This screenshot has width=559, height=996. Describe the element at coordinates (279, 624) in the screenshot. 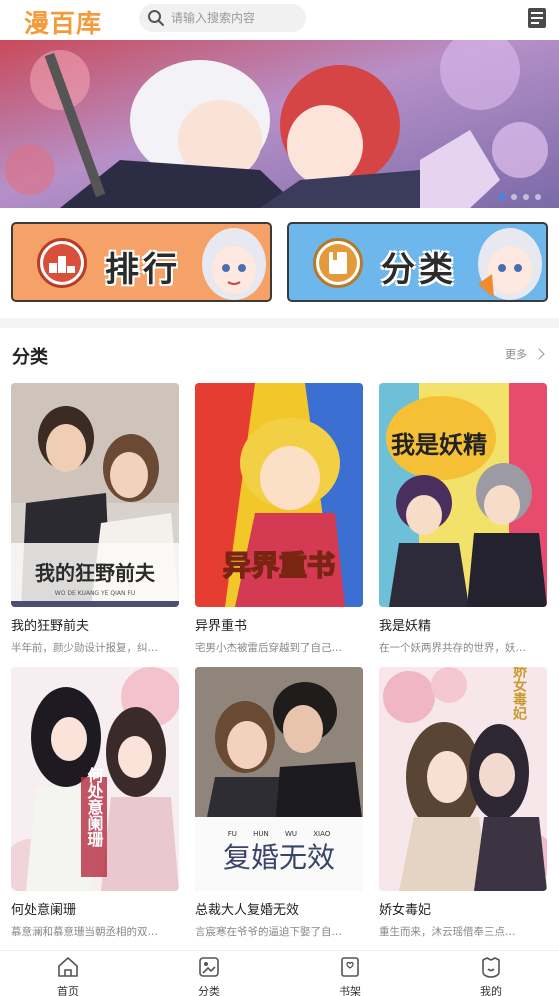

I see `comic-title: 异界重书` at that location.